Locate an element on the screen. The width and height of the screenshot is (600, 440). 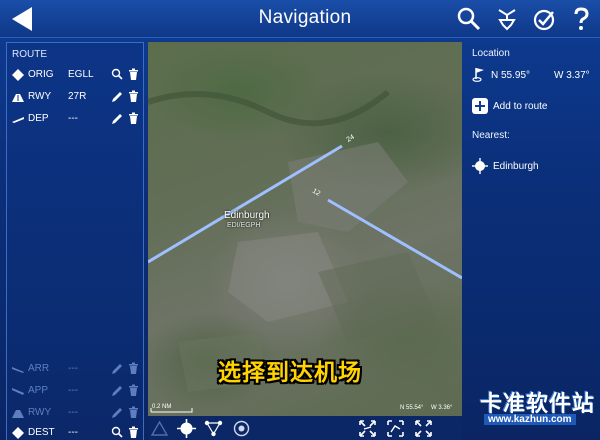
triangle-icon is located at coordinates (159, 428).